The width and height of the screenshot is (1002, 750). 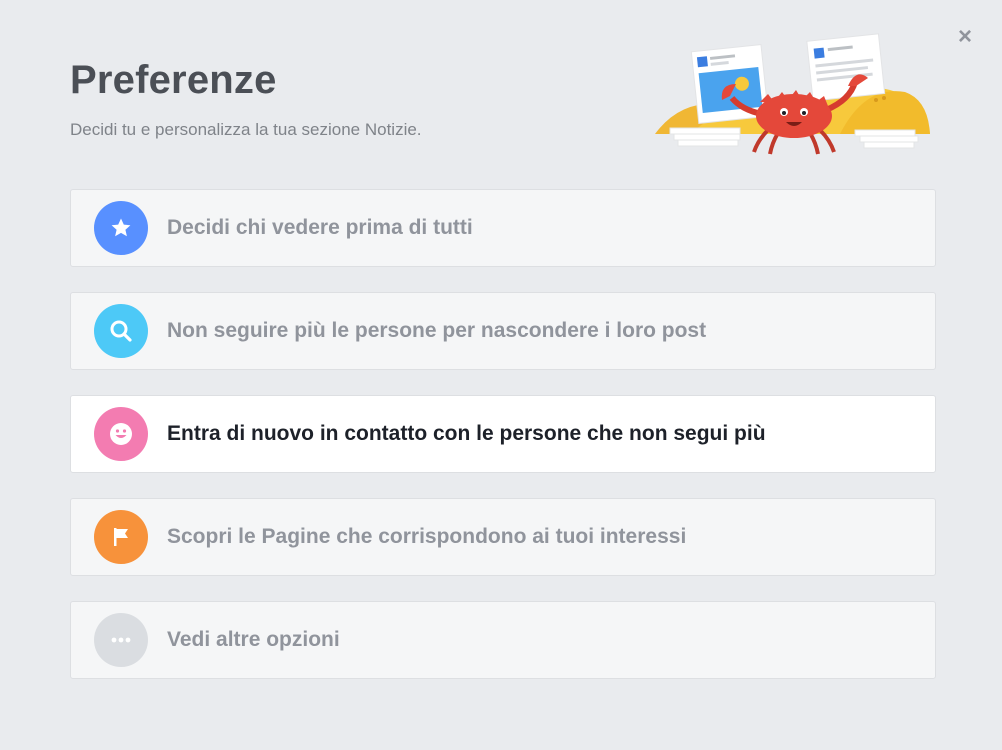 I want to click on option-more: Vedi altre opzioni, so click(x=503, y=640).